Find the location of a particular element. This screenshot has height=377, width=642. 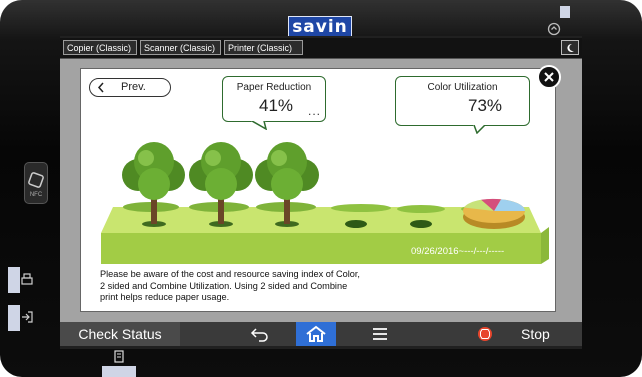

nfc-reader: NFC is located at coordinates (36, 183).